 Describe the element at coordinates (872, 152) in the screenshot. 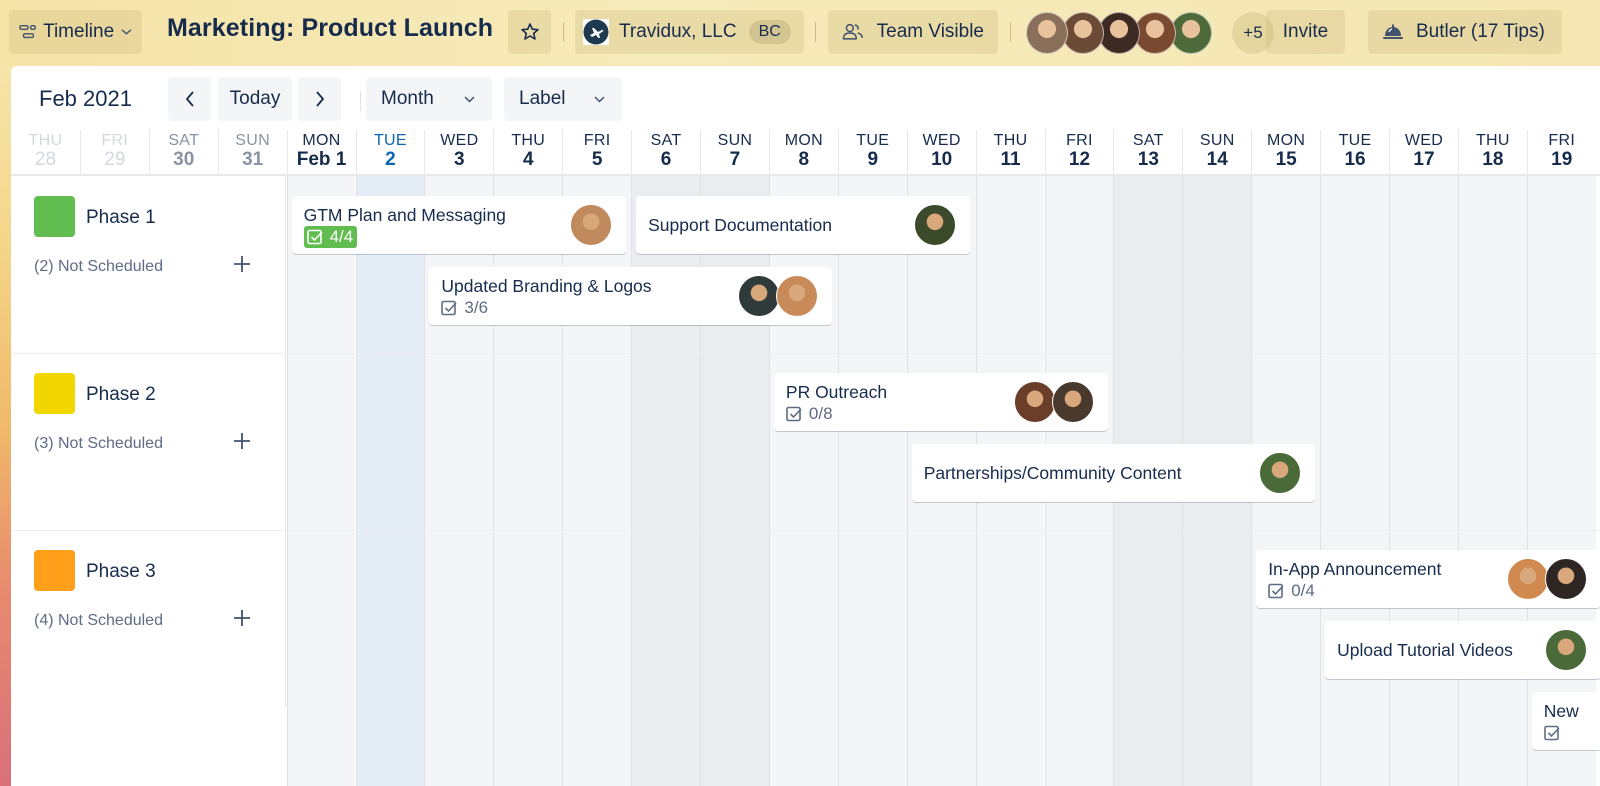

I see `day-header: TUE 9` at that location.